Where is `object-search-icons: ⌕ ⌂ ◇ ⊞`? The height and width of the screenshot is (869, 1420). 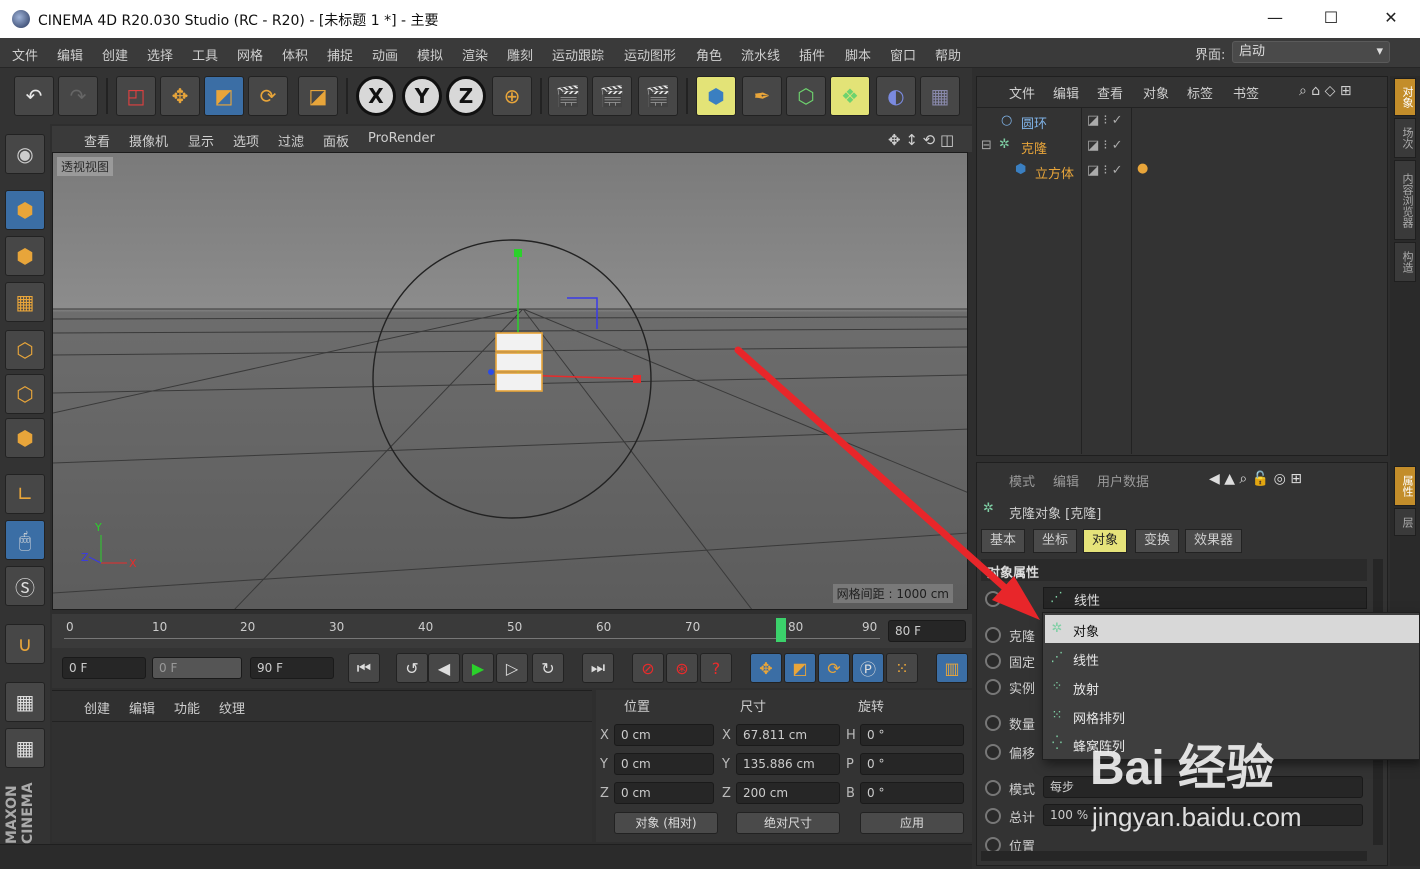 object-search-icons: ⌕ ⌂ ◇ ⊞ is located at coordinates (1325, 91).